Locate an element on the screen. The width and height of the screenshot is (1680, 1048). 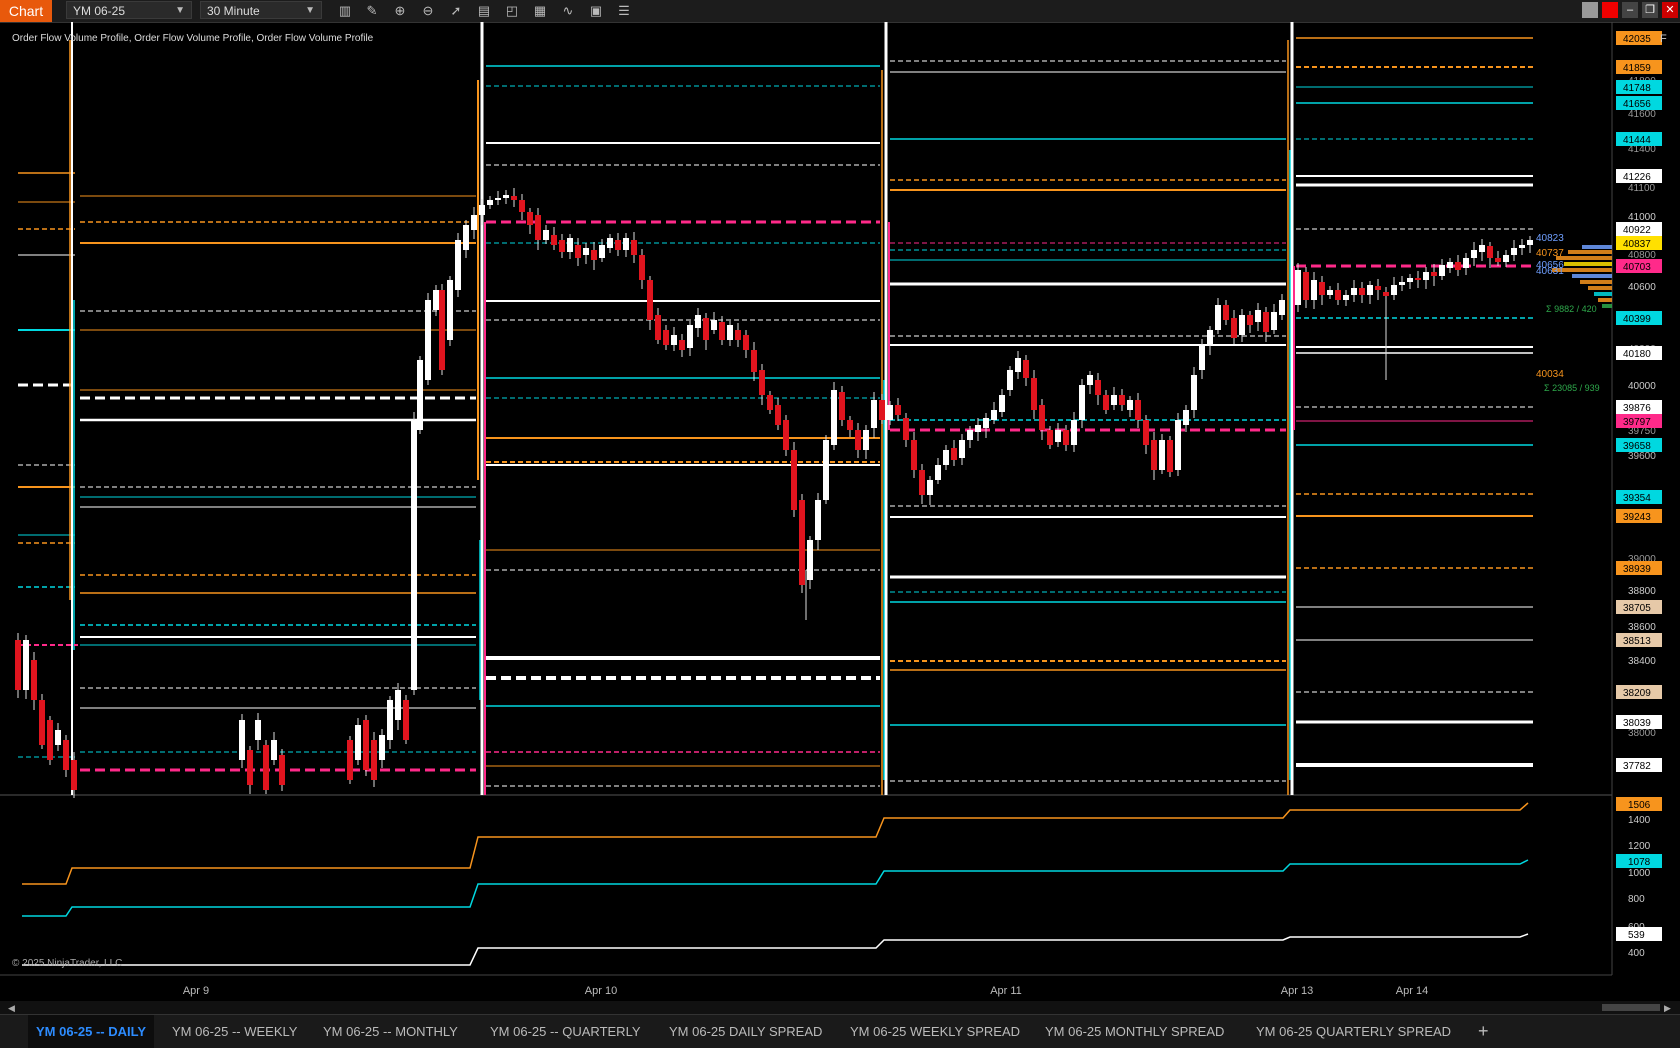
price-label-text: 40922 is located at coordinates (1637, 230).